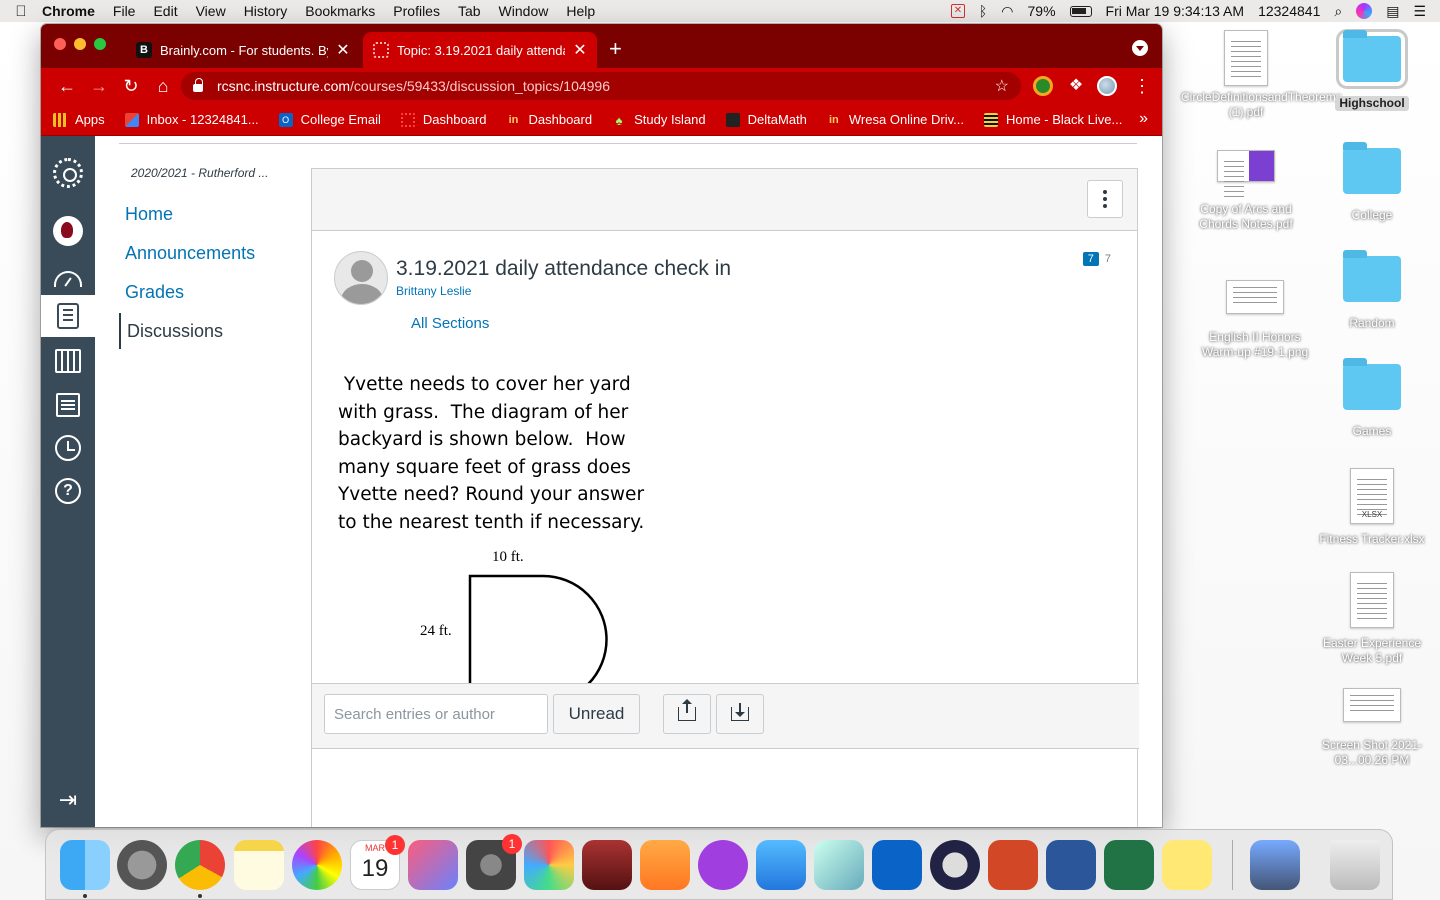 The width and height of the screenshot is (1440, 900). Describe the element at coordinates (1105, 199) in the screenshot. I see `discussion-options-kebab-icon` at that location.